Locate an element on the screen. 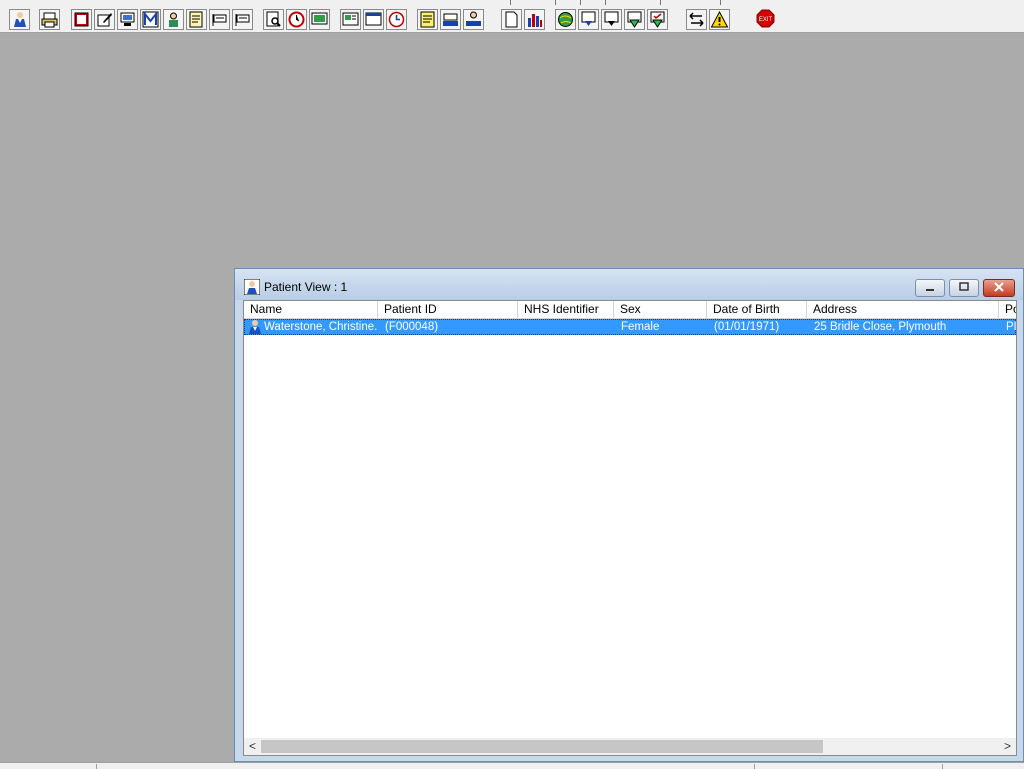 The image size is (1024, 769). computer-button is located at coordinates (127, 19).